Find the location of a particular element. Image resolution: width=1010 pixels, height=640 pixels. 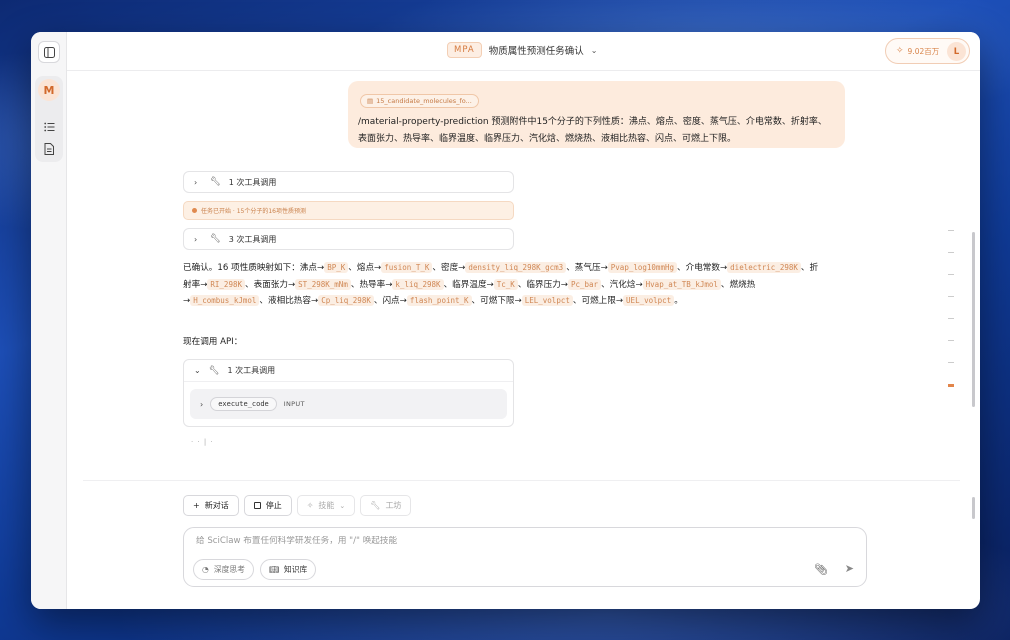

property-key: Hvap_at_TB_kJmol is located at coordinates (681, 284).